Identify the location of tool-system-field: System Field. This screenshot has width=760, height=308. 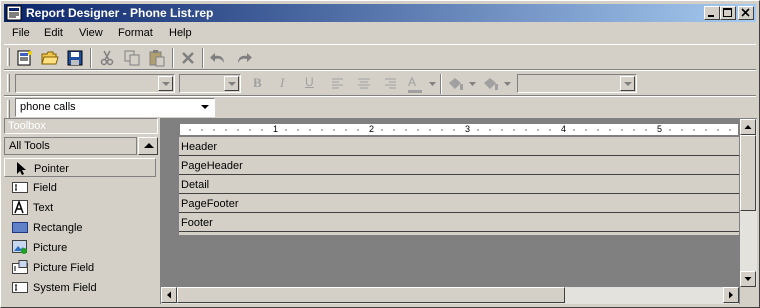
(80, 287).